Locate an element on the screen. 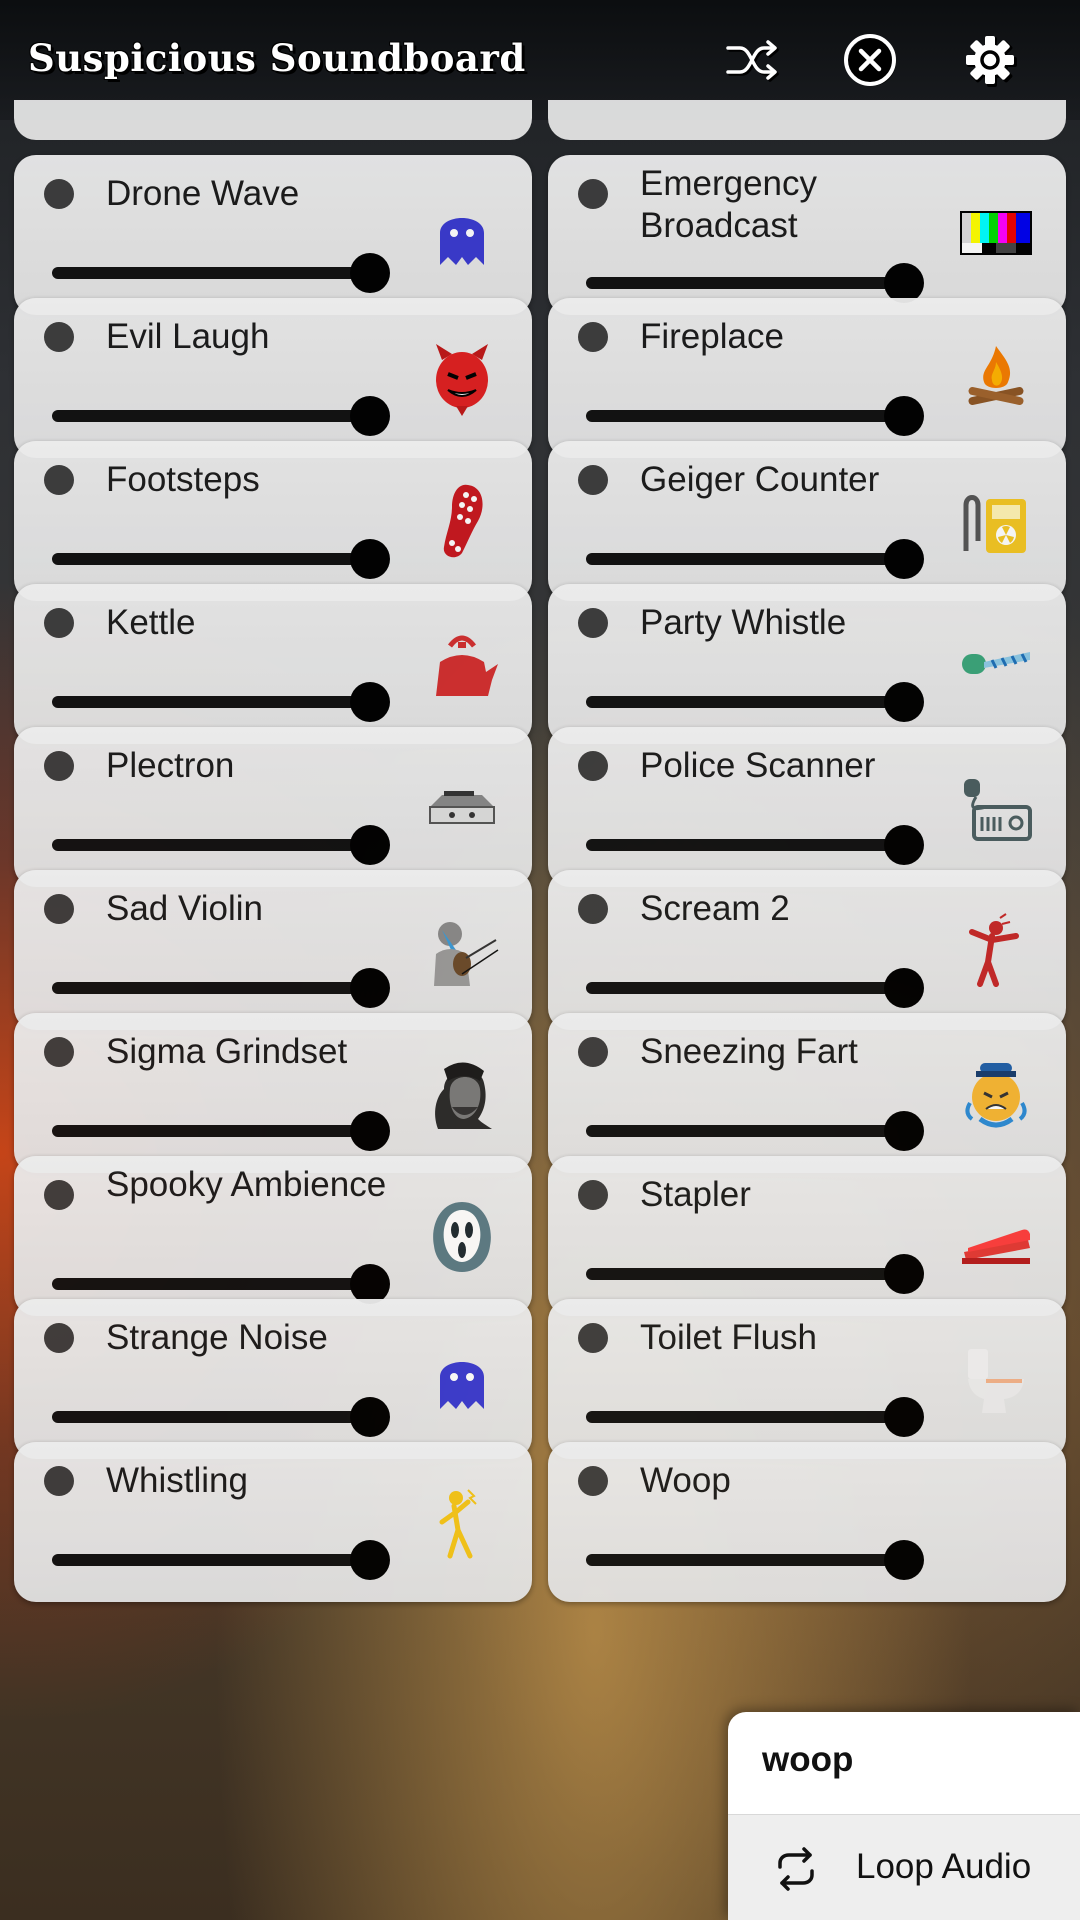 The image size is (1080, 1920). sound-label: Police Scanner is located at coordinates (758, 765).